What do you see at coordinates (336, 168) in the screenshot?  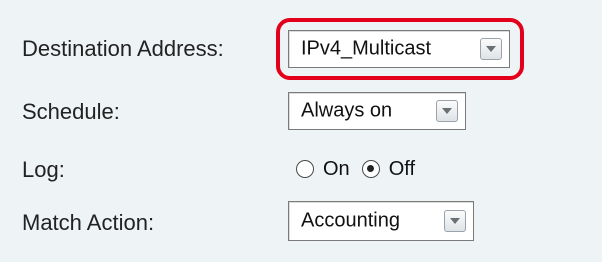 I see `log-option-on-label: On` at bounding box center [336, 168].